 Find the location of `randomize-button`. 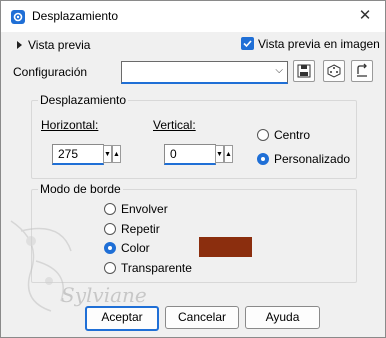

randomize-button is located at coordinates (334, 71).